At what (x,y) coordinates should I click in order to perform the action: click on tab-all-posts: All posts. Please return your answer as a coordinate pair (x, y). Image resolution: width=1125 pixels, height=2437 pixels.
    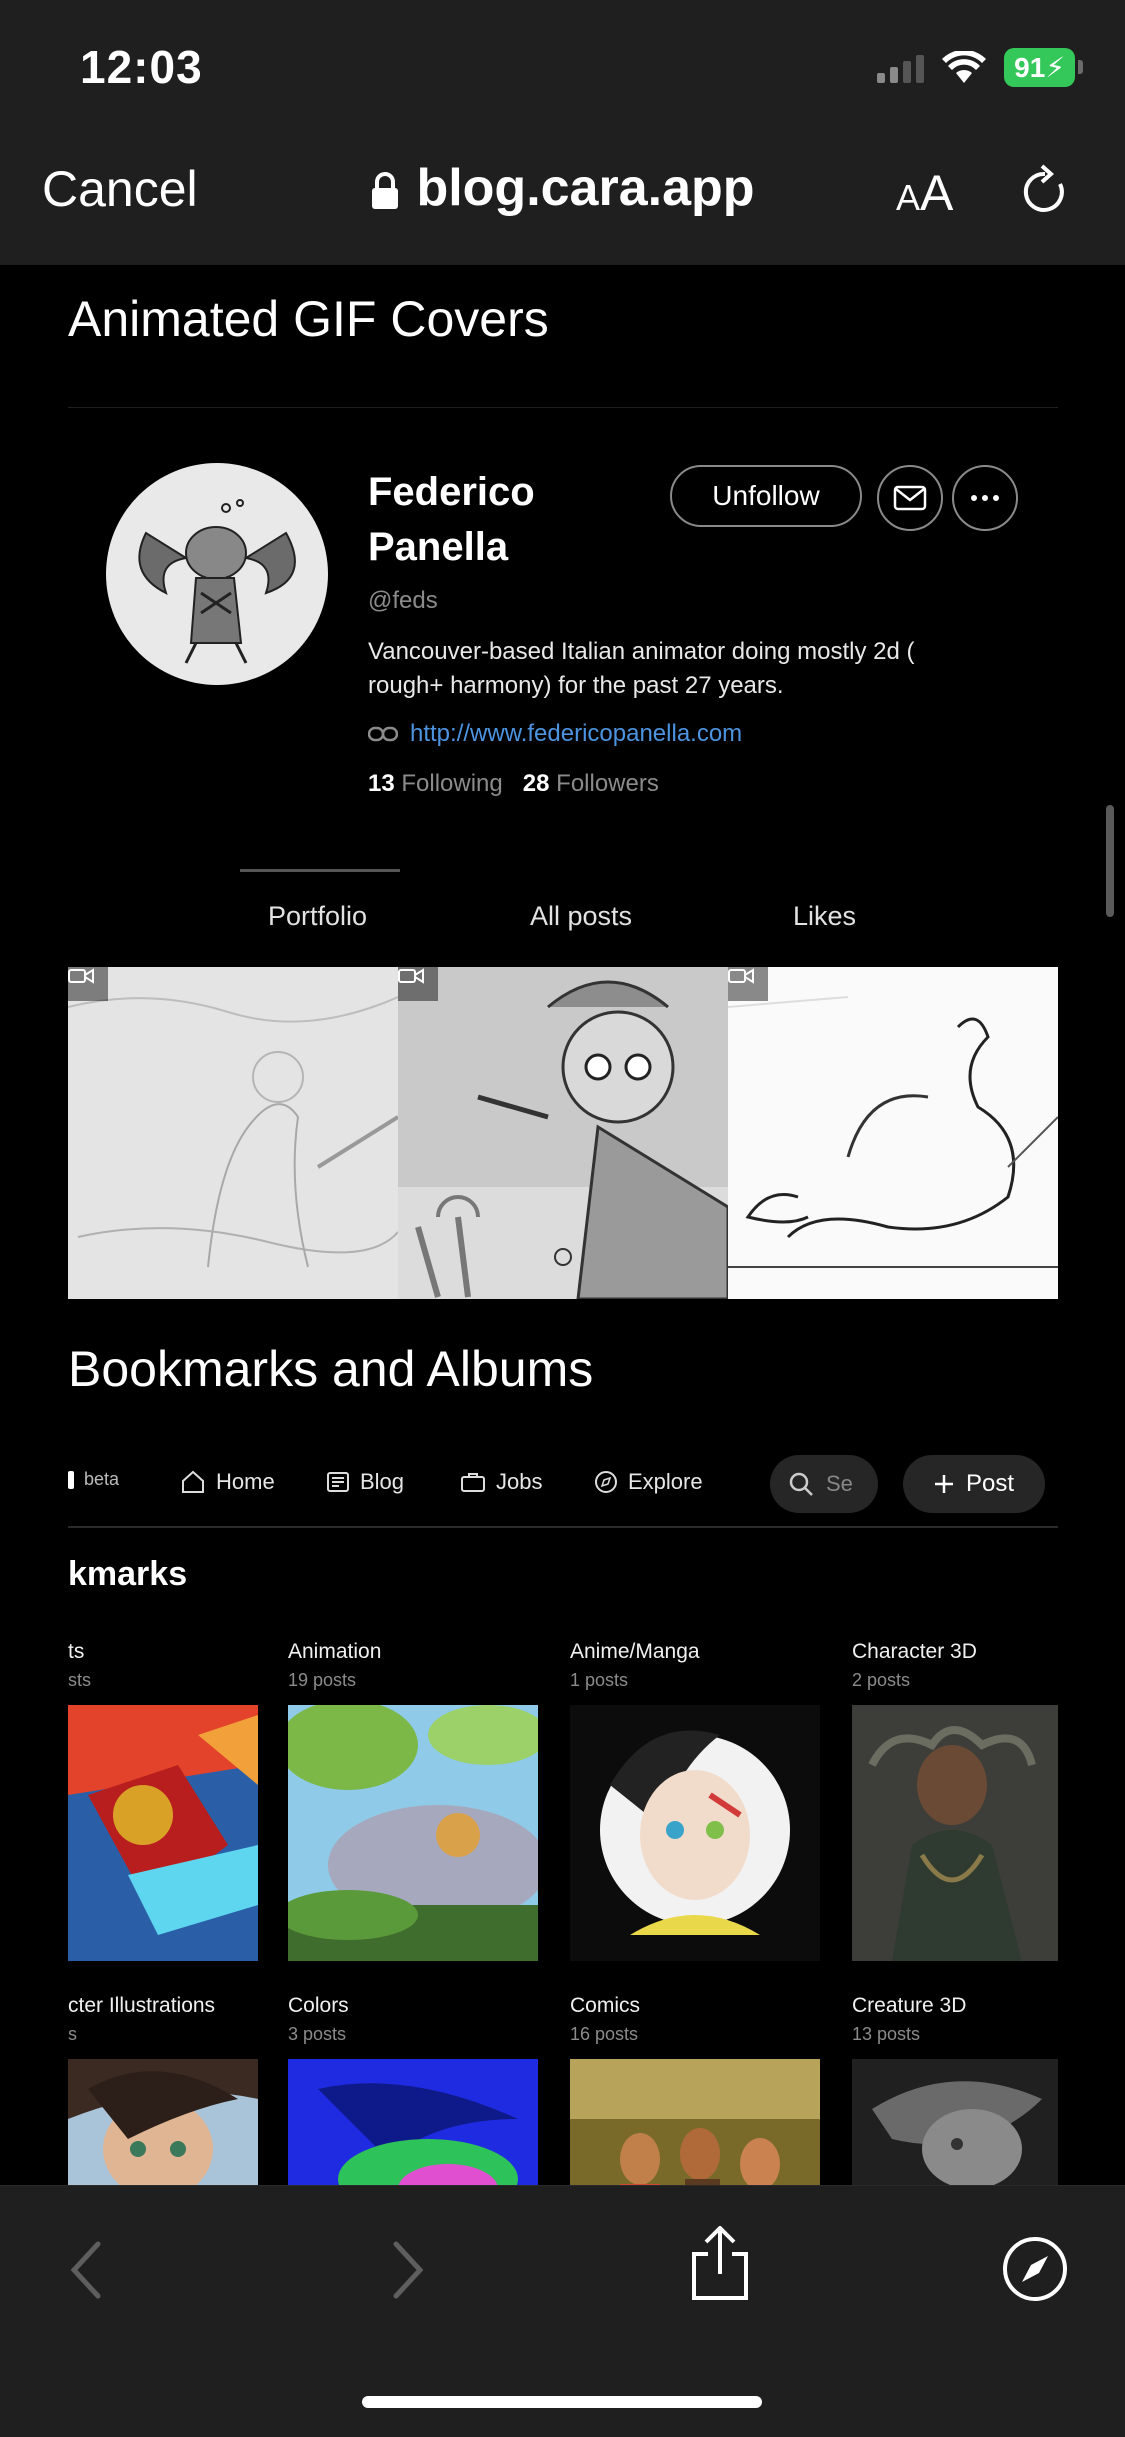
    Looking at the image, I should click on (581, 916).